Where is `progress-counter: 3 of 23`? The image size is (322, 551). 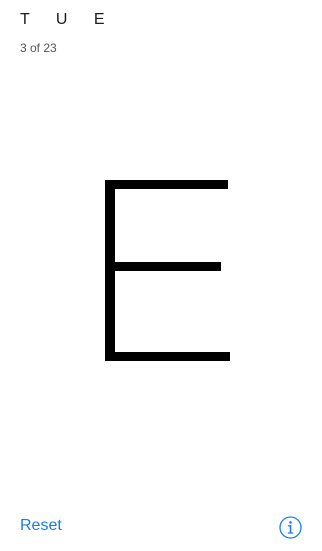 progress-counter: 3 of 23 is located at coordinates (38, 48).